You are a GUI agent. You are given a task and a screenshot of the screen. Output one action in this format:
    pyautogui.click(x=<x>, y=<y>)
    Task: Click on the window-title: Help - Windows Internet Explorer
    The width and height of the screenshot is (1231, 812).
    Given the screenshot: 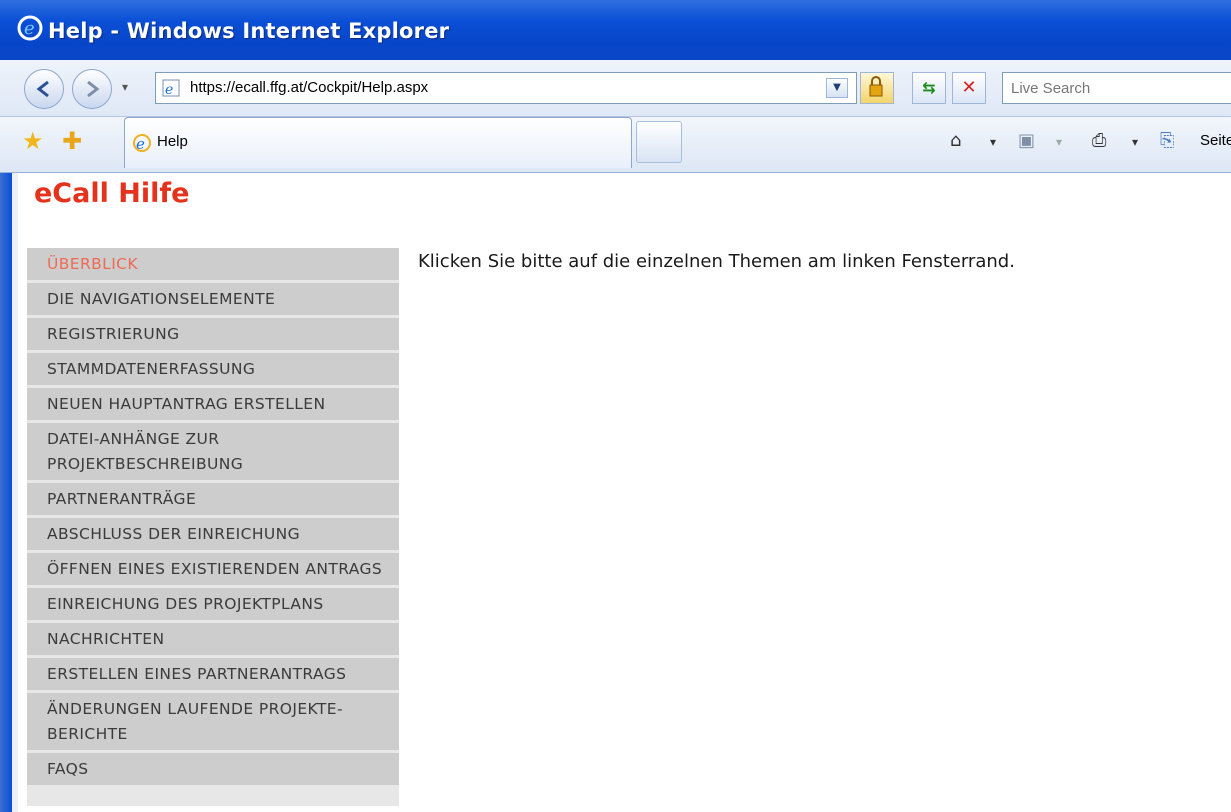 What is the action you would take?
    pyautogui.click(x=249, y=31)
    